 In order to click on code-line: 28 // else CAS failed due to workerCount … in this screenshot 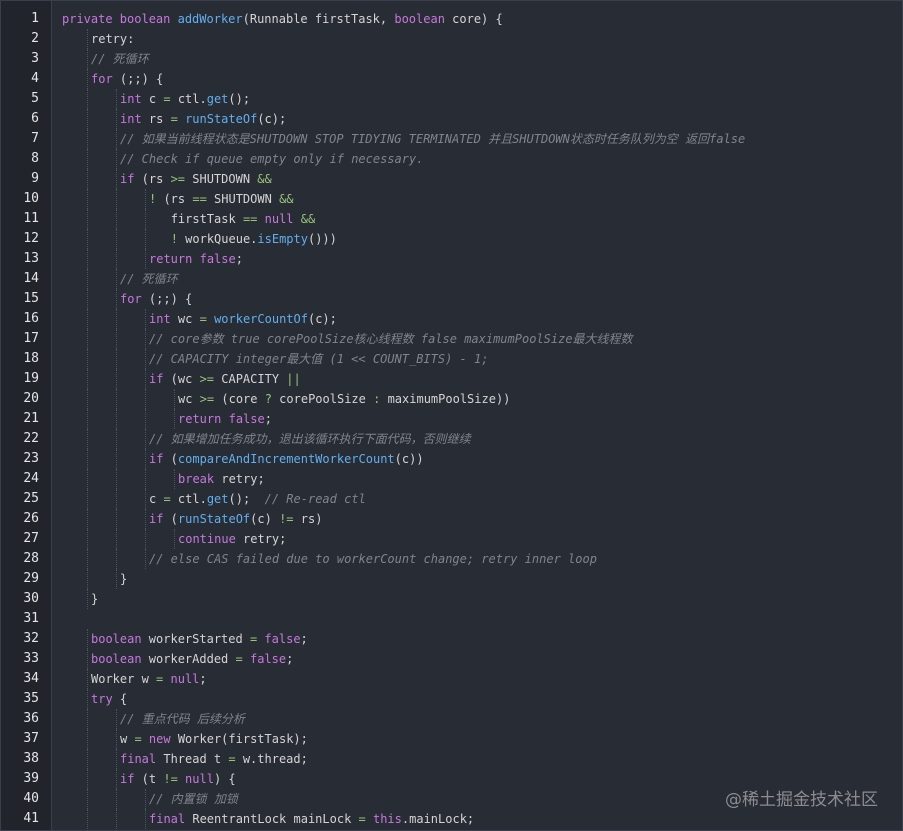, I will do `click(451, 559)`.